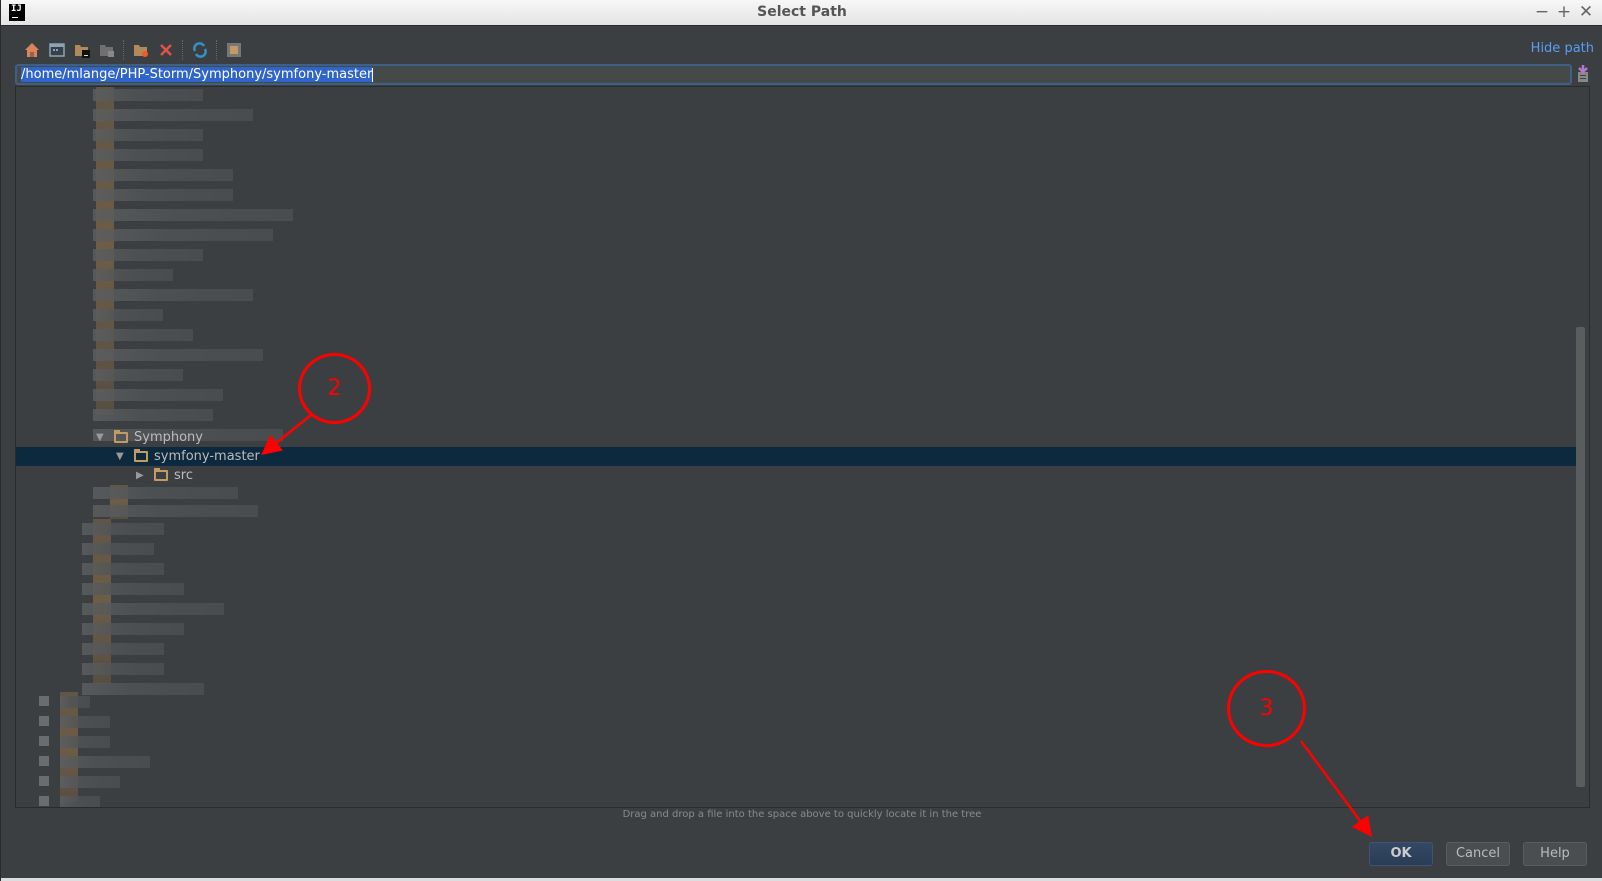 The height and width of the screenshot is (881, 1602). I want to click on annotation-number: 3, so click(1266, 708).